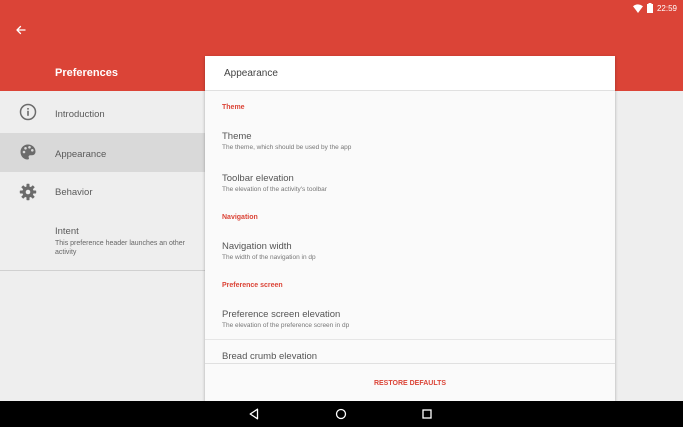  Describe the element at coordinates (649, 8) in the screenshot. I see `battery-icon` at that location.